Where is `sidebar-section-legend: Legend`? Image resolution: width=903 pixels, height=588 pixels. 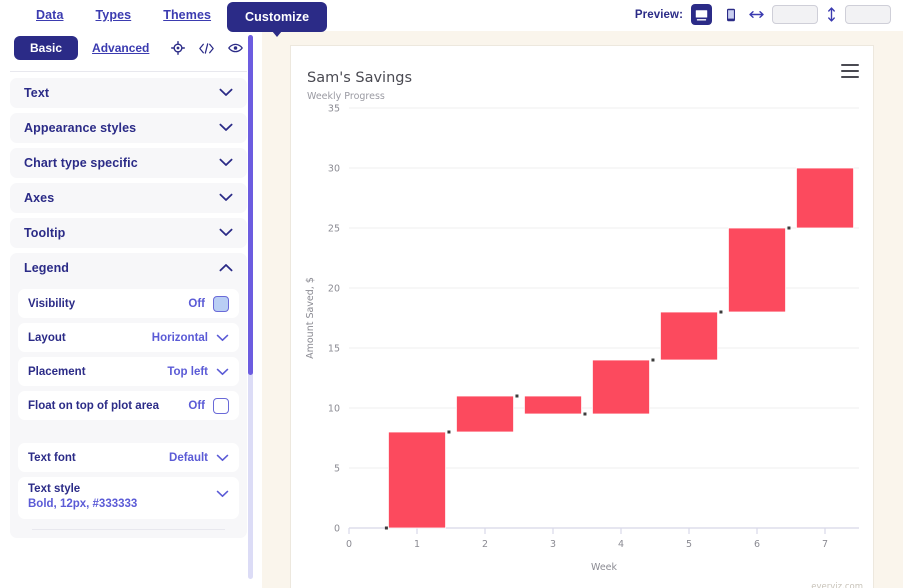 sidebar-section-legend: Legend is located at coordinates (128, 268).